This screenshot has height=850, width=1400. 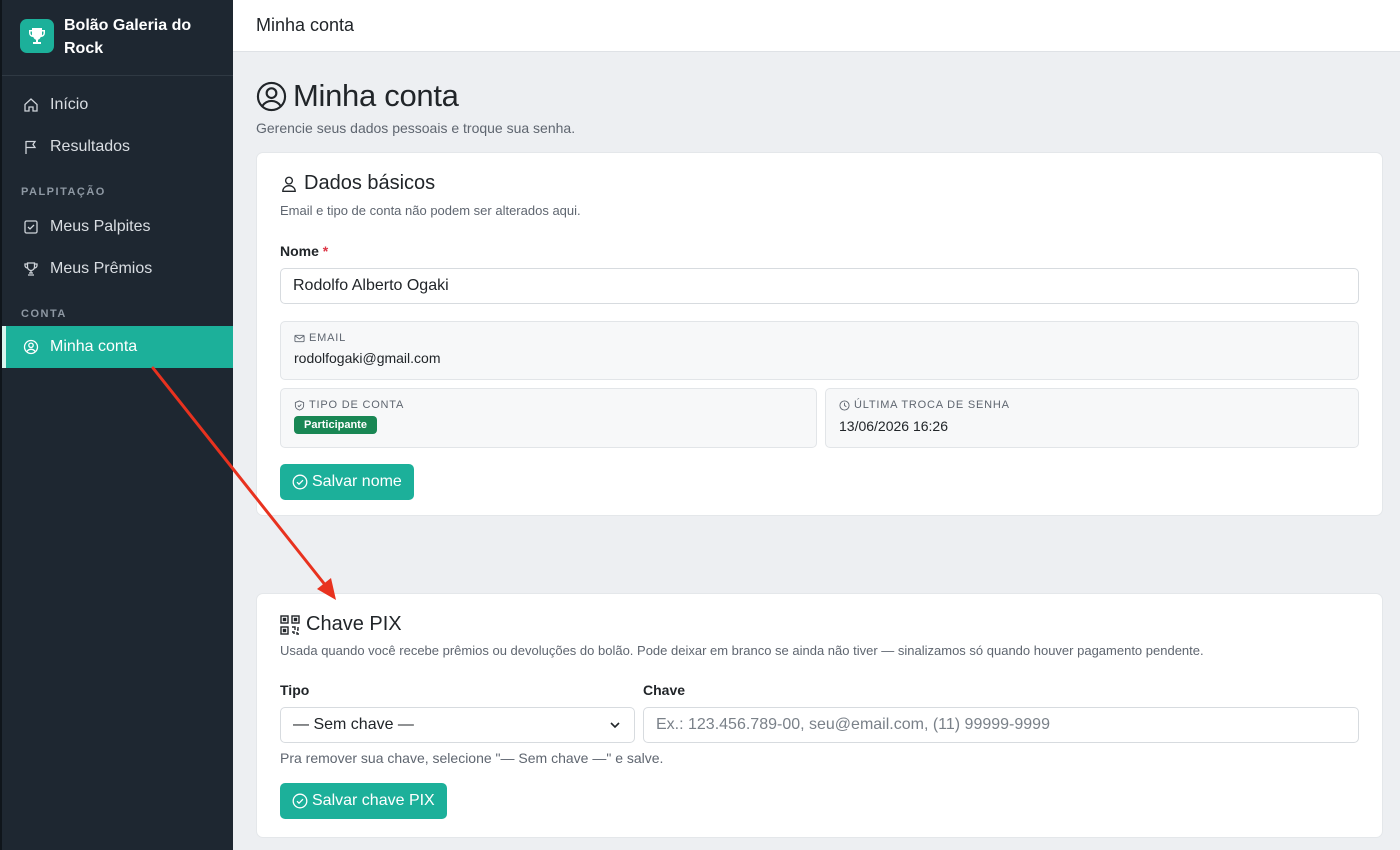 I want to click on page-title: Minha conta, so click(x=376, y=95).